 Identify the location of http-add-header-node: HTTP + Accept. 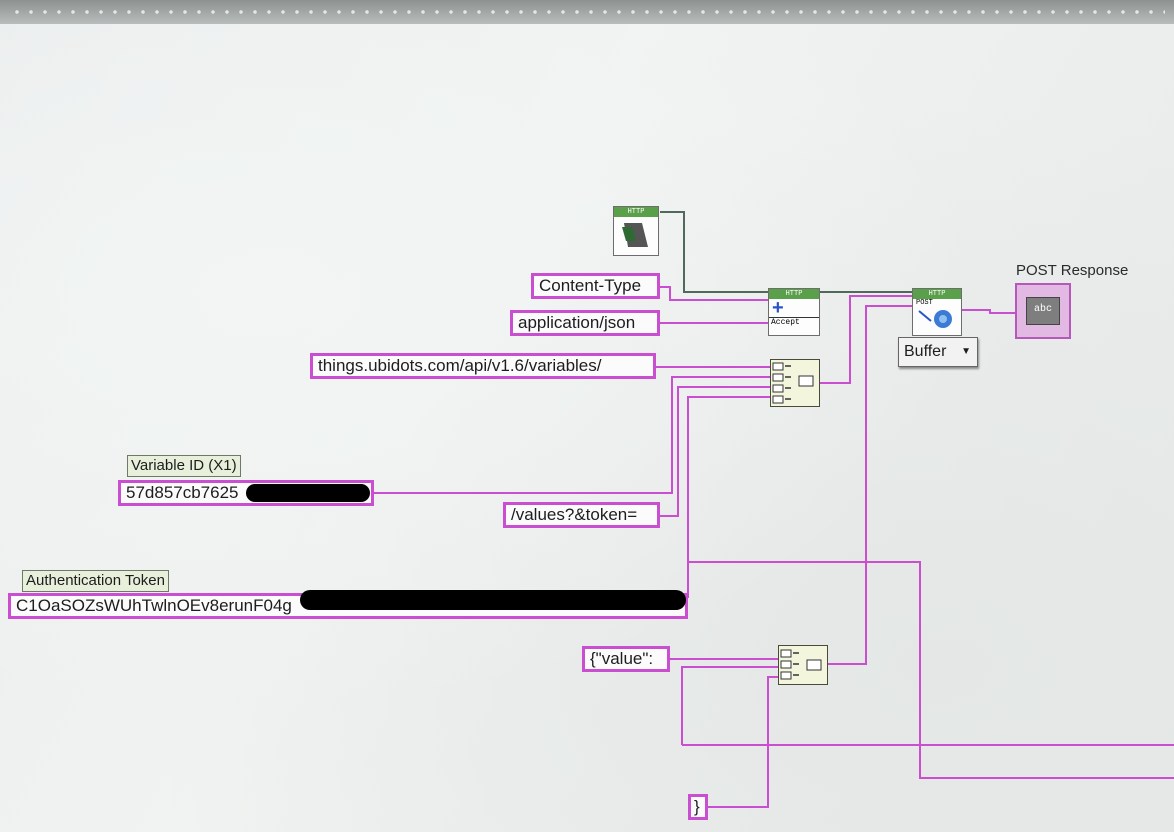
(794, 312).